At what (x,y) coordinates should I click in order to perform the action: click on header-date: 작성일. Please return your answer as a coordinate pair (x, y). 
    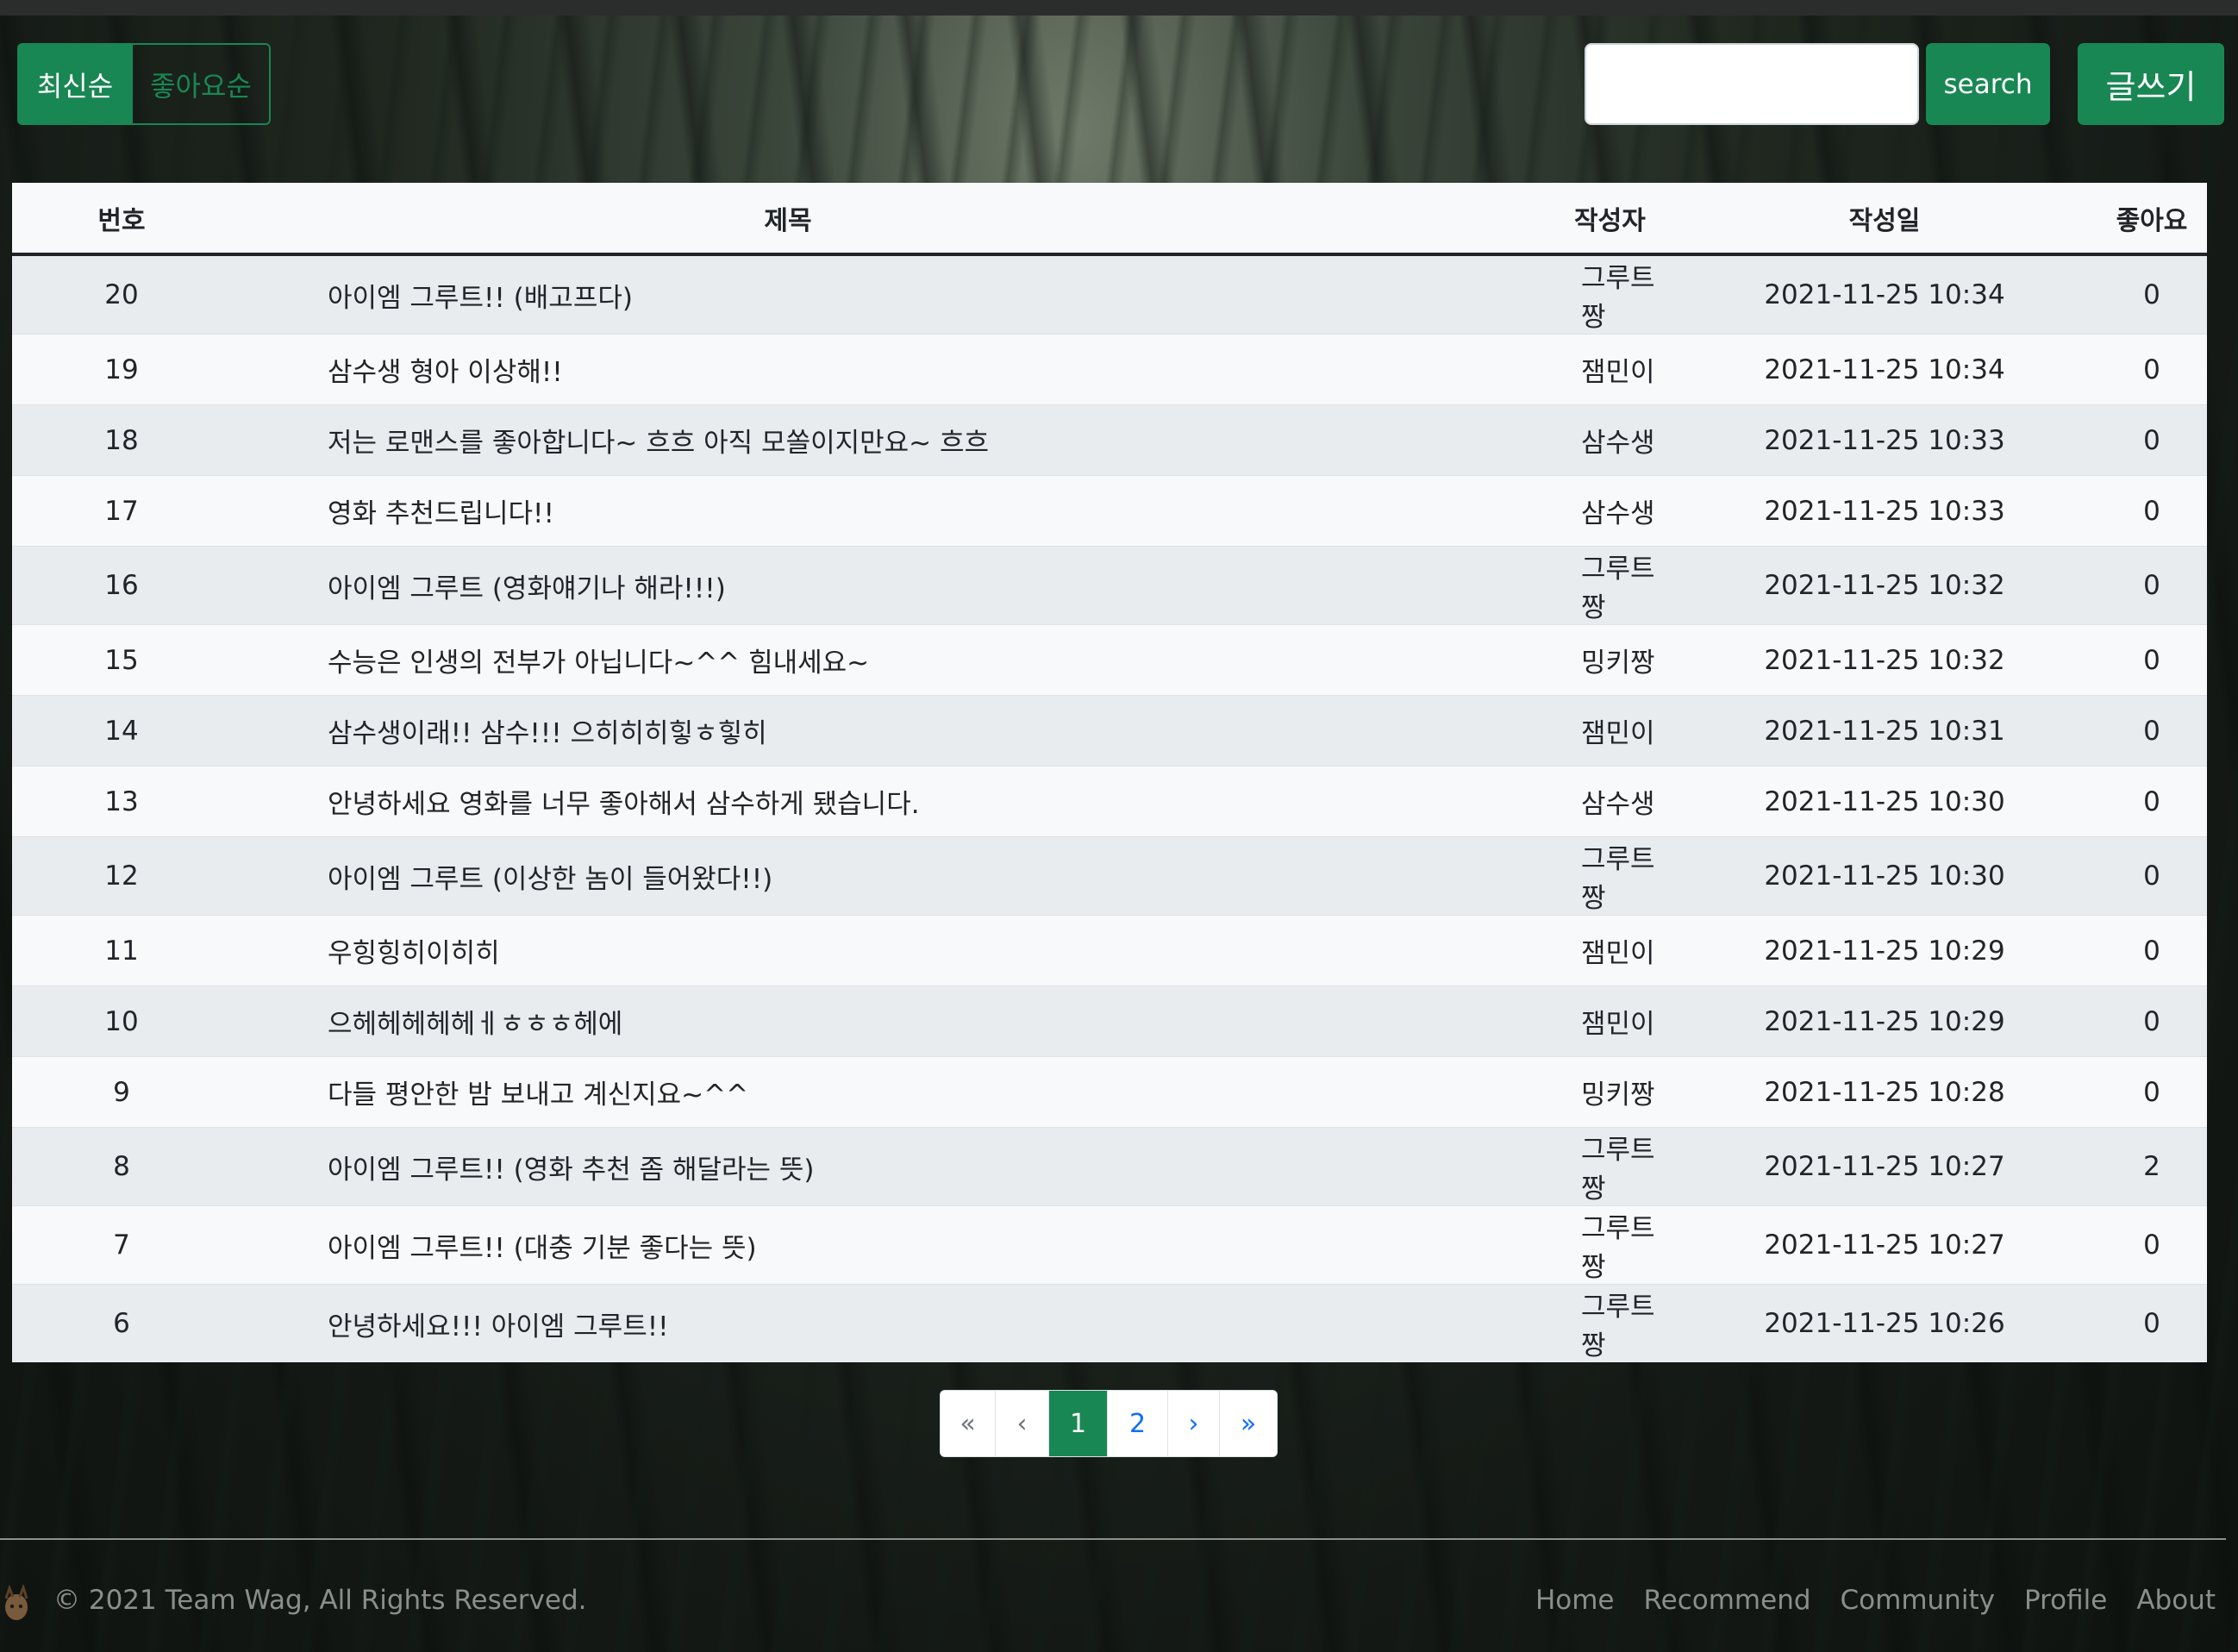
    Looking at the image, I should click on (1884, 219).